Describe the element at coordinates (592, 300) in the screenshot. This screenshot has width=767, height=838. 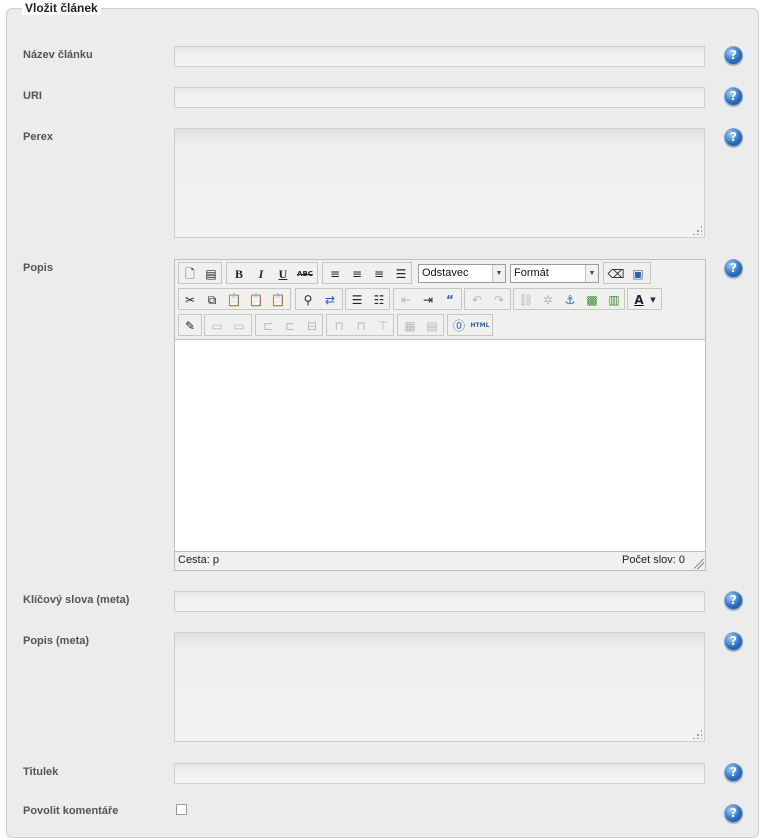
I see `image-icon: ▩` at that location.